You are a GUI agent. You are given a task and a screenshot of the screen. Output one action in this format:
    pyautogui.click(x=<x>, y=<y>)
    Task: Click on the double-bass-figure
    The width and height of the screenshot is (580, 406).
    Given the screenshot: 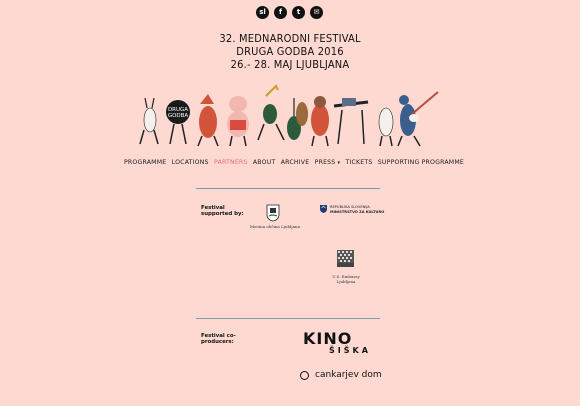 What is the action you would take?
    pyautogui.click(x=297, y=119)
    